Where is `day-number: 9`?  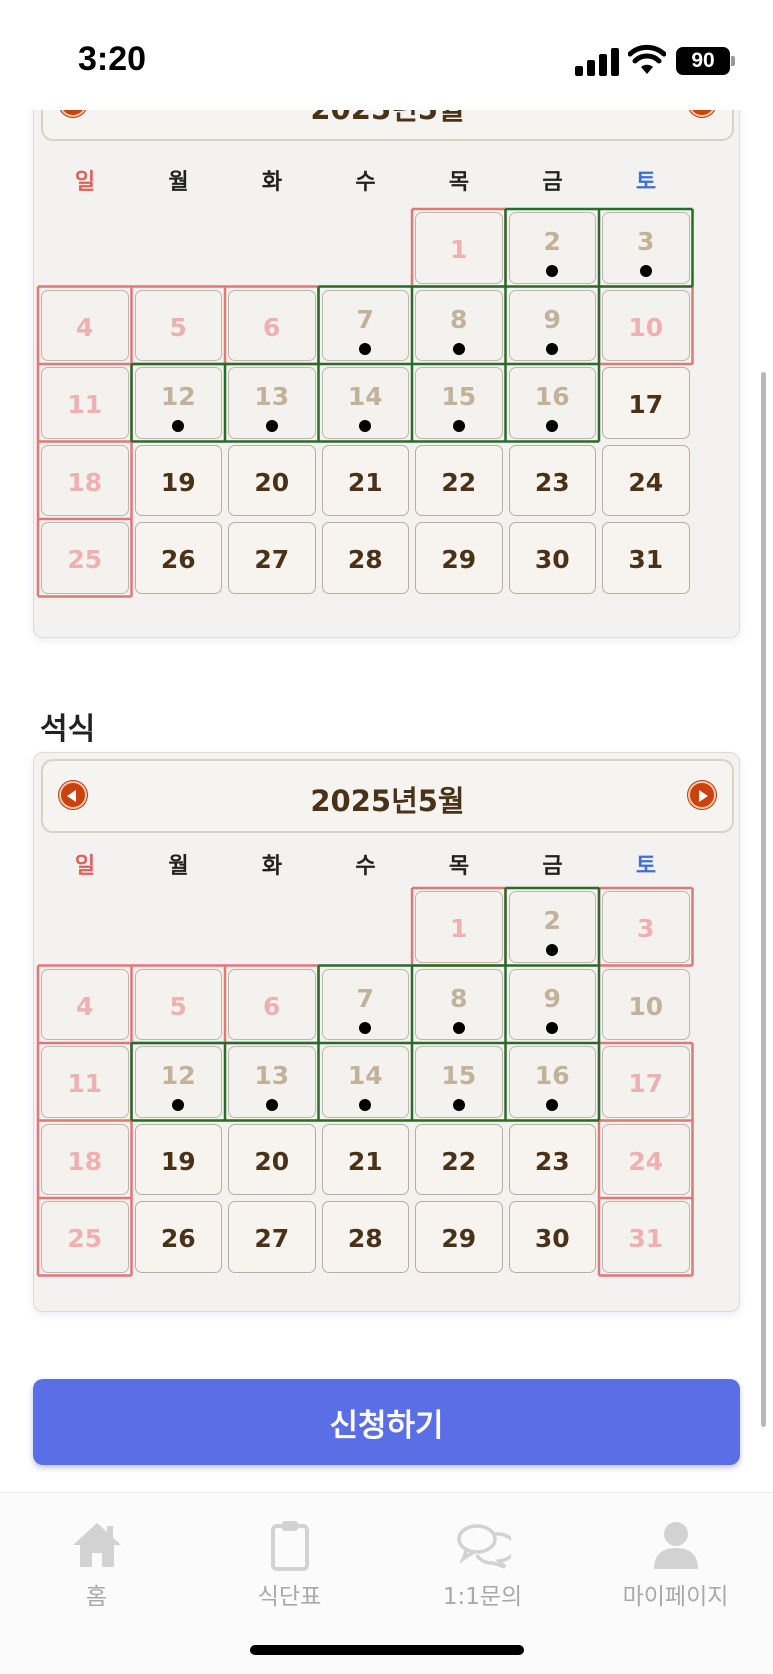
day-number: 9 is located at coordinates (552, 319).